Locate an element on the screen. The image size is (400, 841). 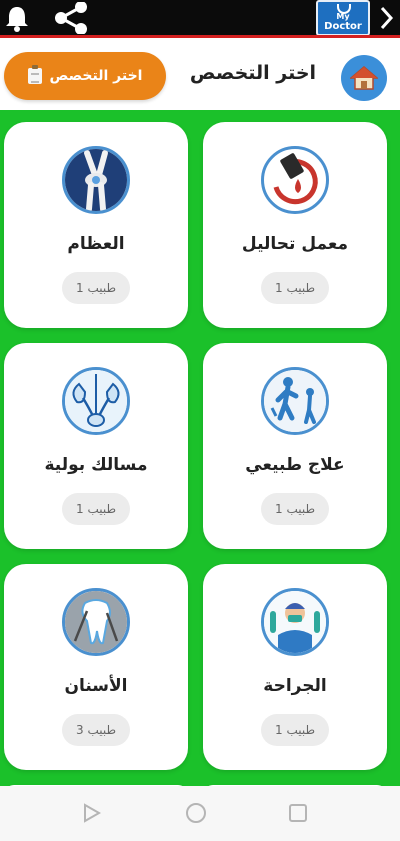
choose-specialty-button: اختر التخصص is located at coordinates (85, 76).